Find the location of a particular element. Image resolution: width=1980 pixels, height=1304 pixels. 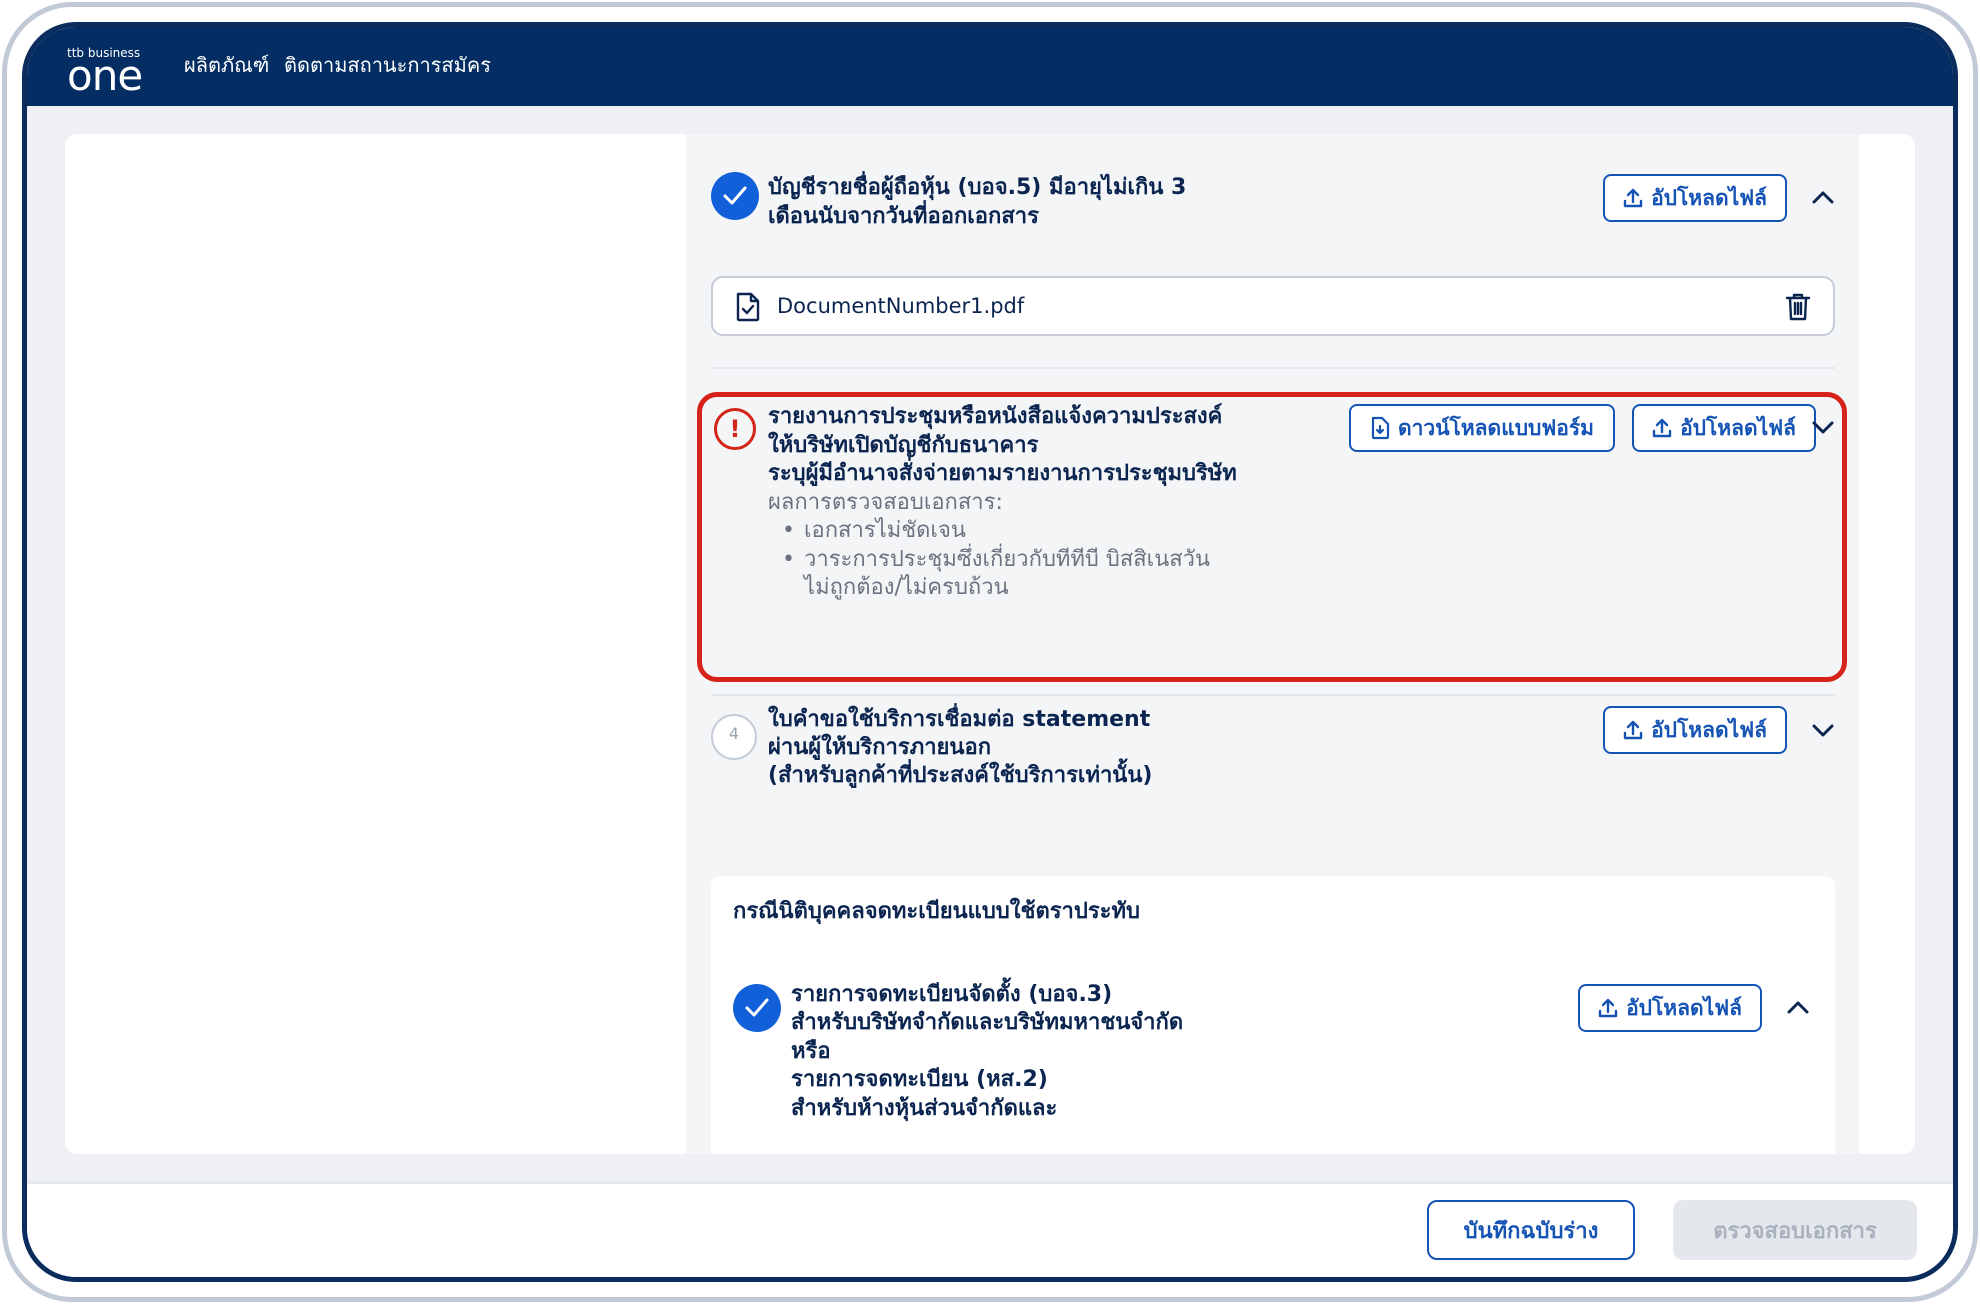

doc2-download-form-button: ดาวน์โหลดแบบฟอร์ม is located at coordinates (1482, 428).